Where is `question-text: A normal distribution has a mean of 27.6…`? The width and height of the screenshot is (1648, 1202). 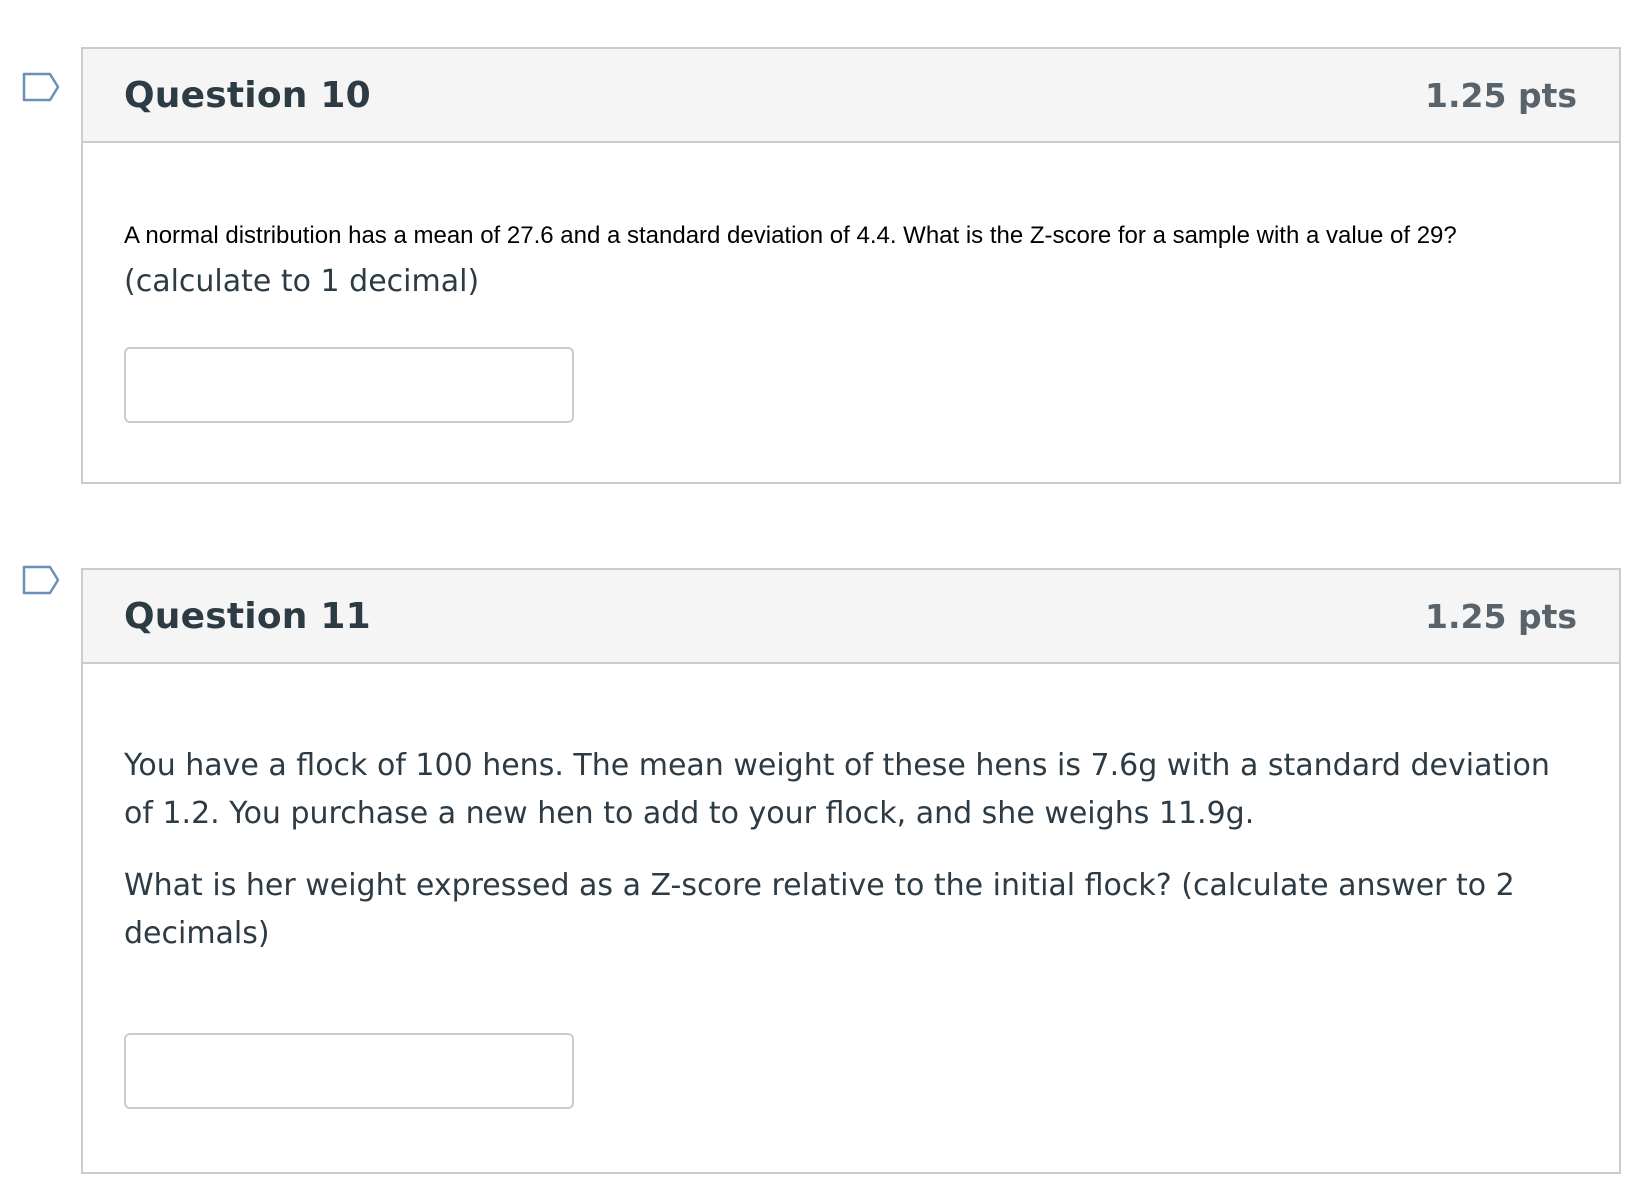 question-text: A normal distribution has a mean of 27.6… is located at coordinates (851, 225).